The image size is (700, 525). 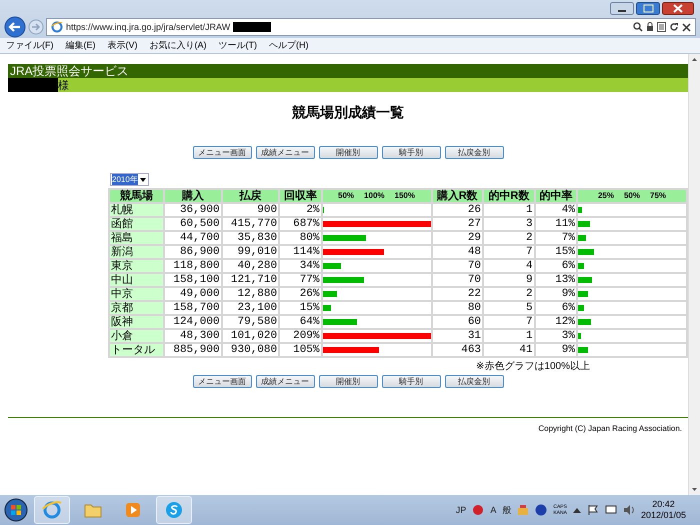 I want to click on table-cell: 900, so click(x=251, y=210).